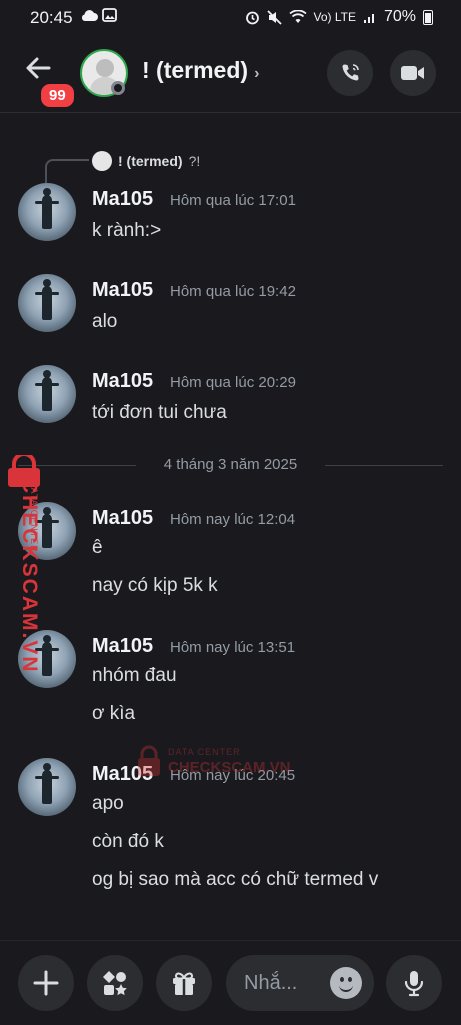 The height and width of the screenshot is (1025, 461). I want to click on gift-icon, so click(184, 983).